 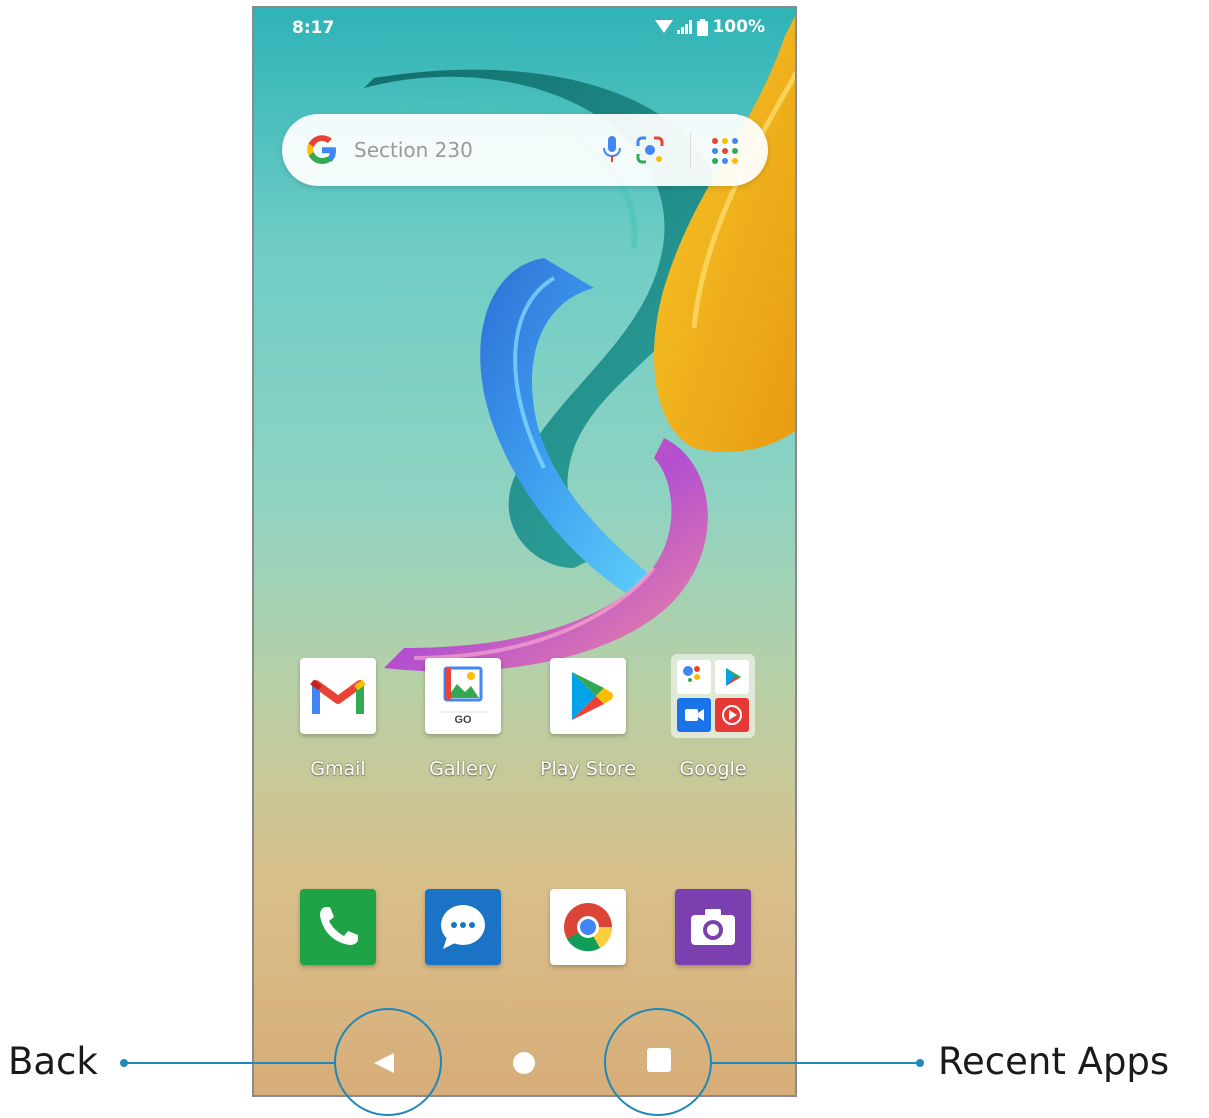 I want to click on search-divider, so click(x=690, y=150).